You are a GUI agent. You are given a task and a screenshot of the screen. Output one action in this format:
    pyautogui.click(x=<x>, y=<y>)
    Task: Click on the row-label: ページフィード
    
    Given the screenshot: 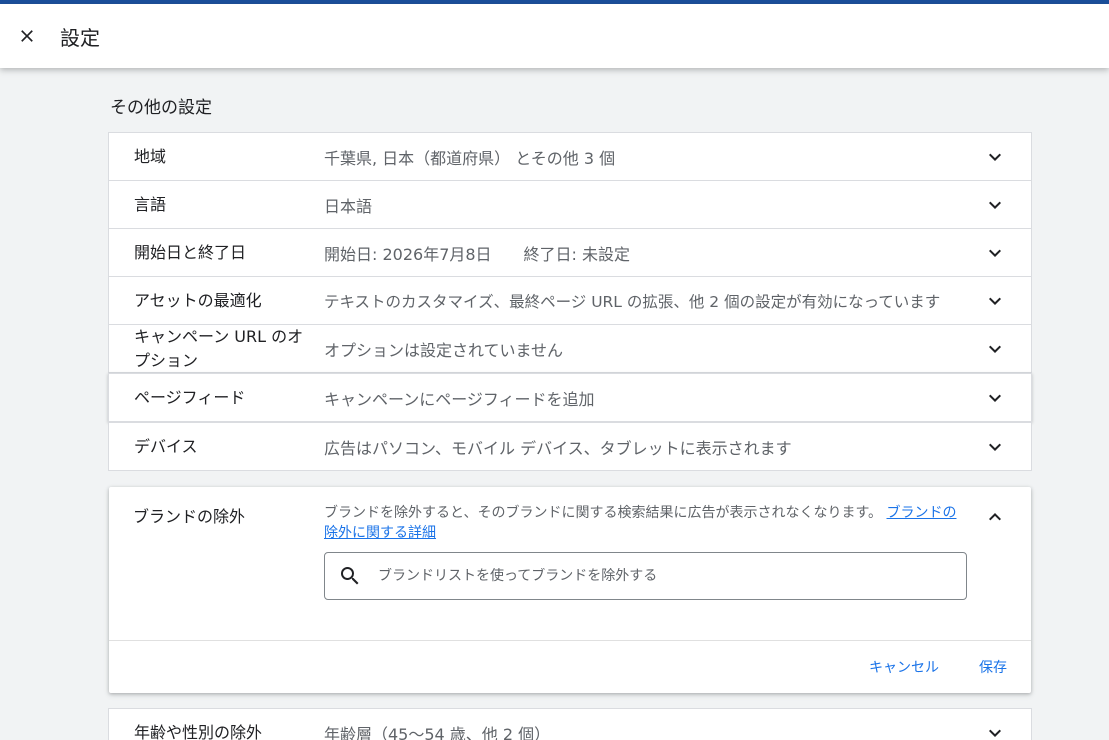 What is the action you would take?
    pyautogui.click(x=190, y=397)
    